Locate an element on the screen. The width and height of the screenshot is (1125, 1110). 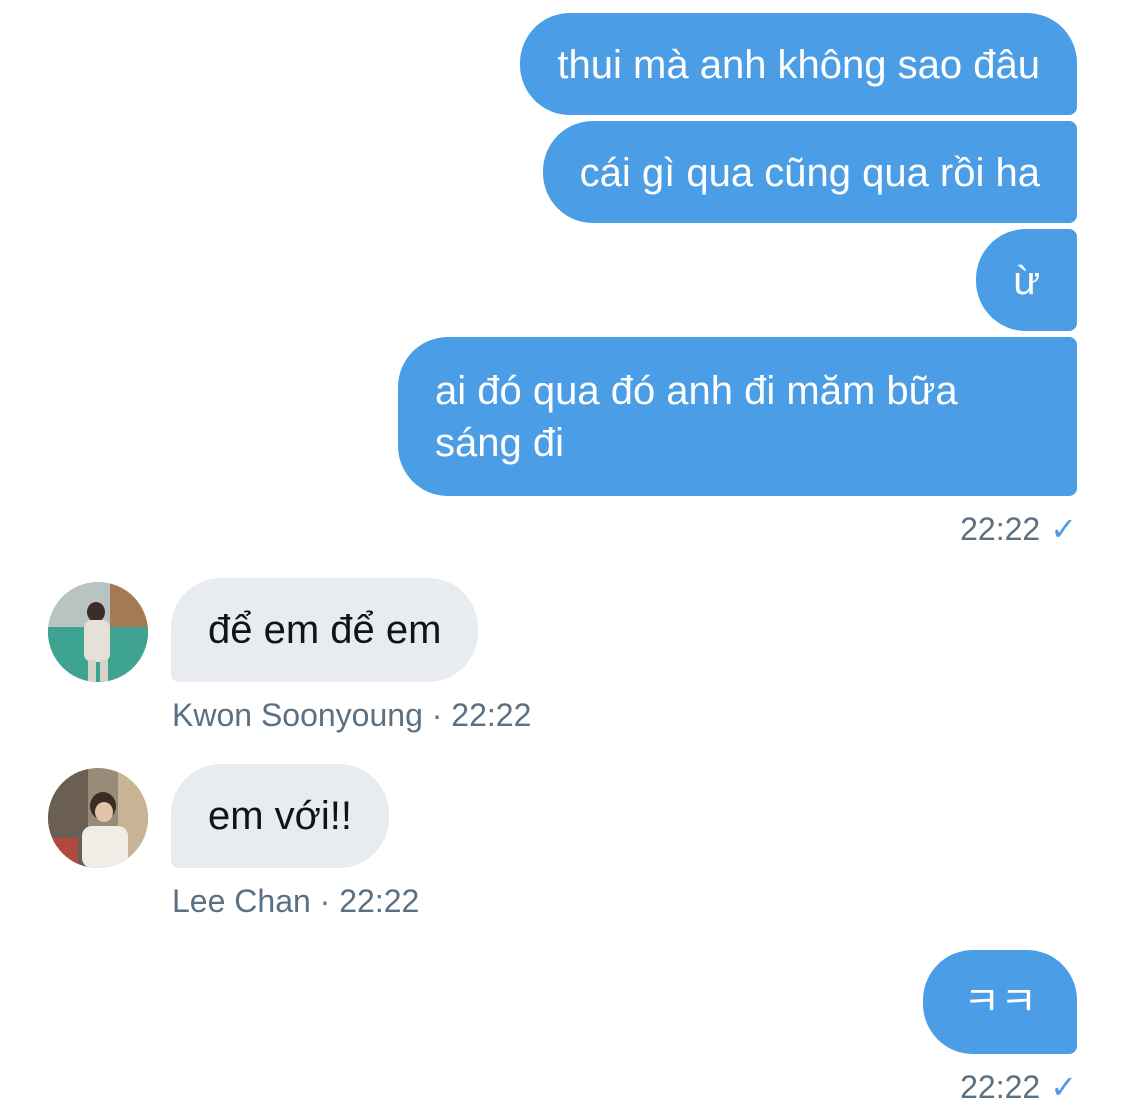
message-text: cái gì qua cũng qua rồi ha is located at coordinates (809, 173).